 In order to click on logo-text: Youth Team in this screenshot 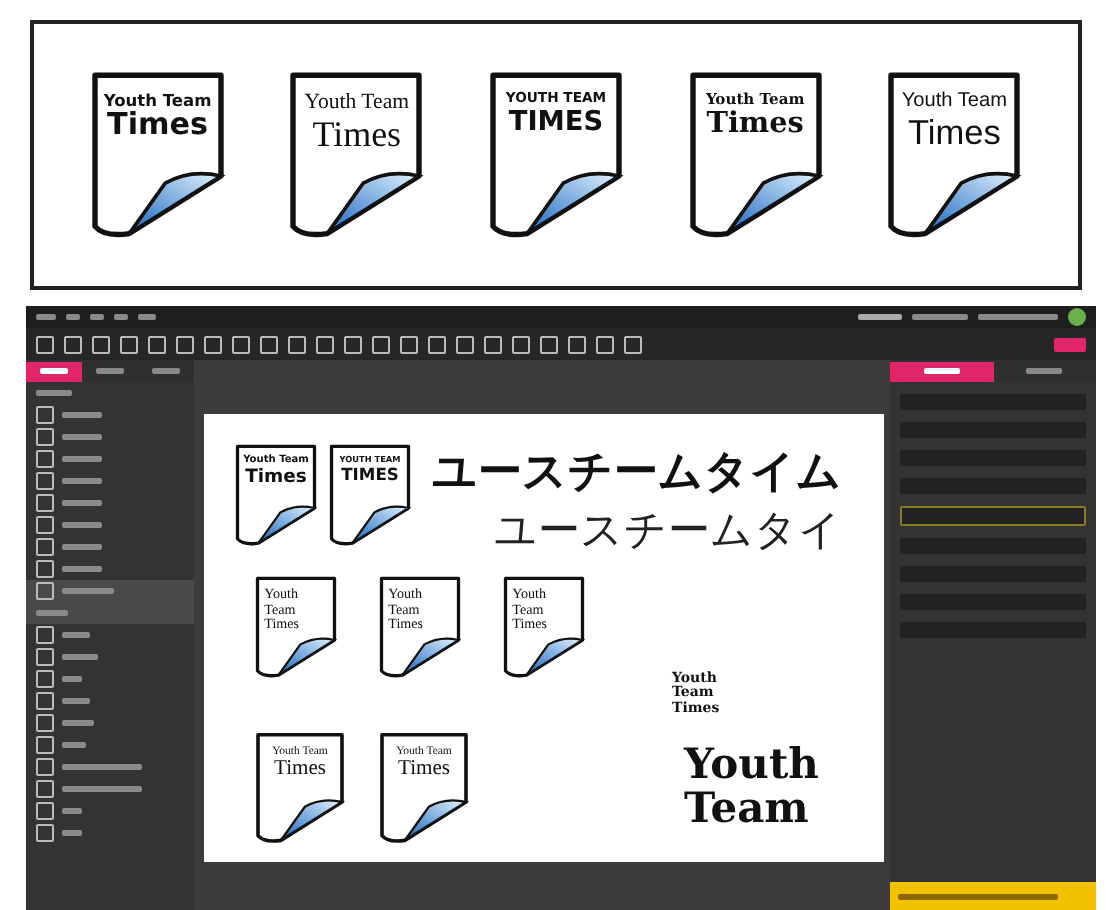, I will do `click(751, 786)`.